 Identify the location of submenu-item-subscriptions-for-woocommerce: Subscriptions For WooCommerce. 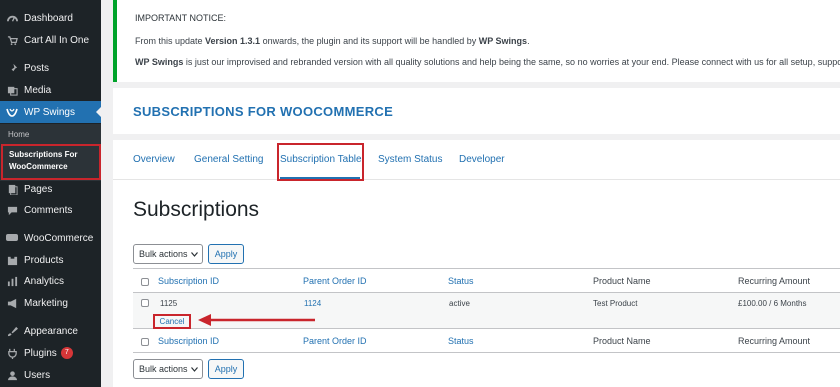
(51, 162).